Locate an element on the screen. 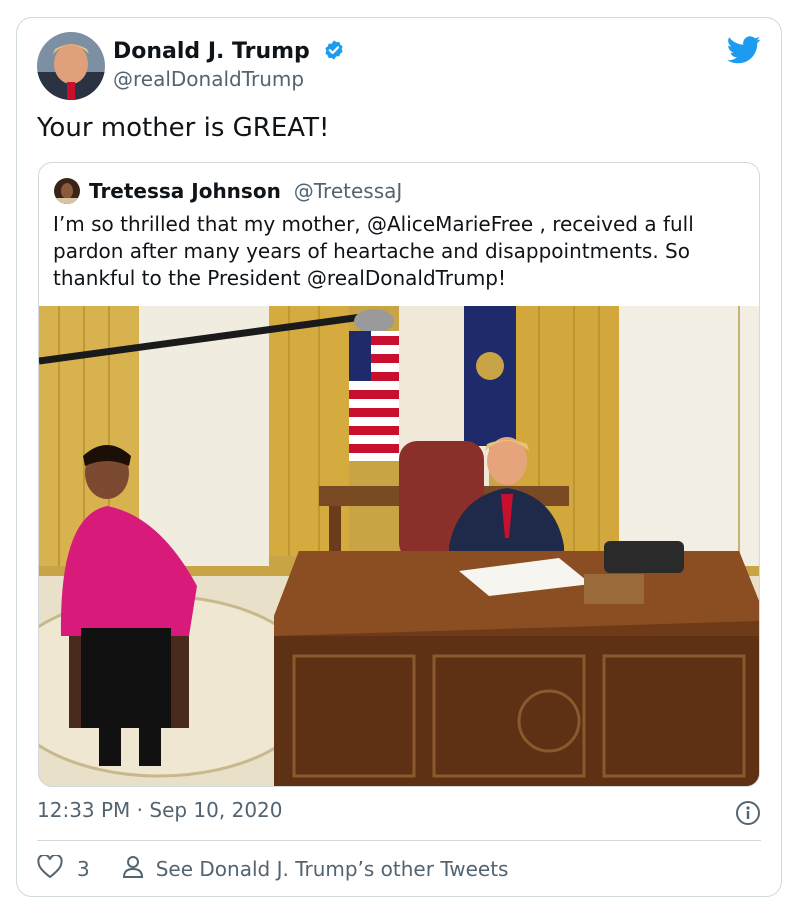 Image resolution: width=800 pixels, height=922 pixels. other-tweets-link: See Donald J. Trump’s other Tweets is located at coordinates (332, 869).